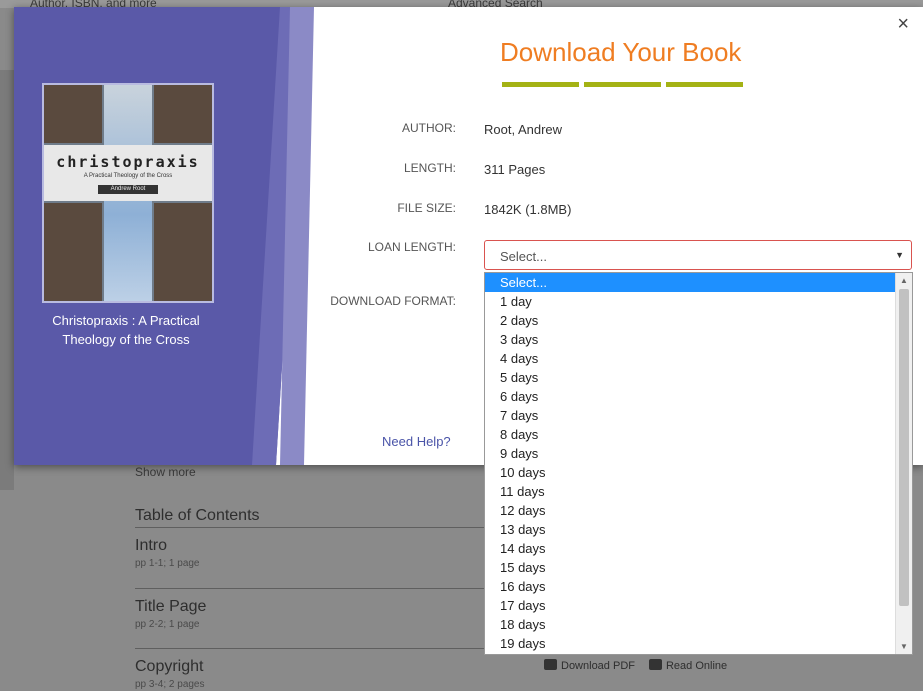 The image size is (923, 691). Describe the element at coordinates (698, 255) in the screenshot. I see `loan-length-select: Select... ▼` at that location.